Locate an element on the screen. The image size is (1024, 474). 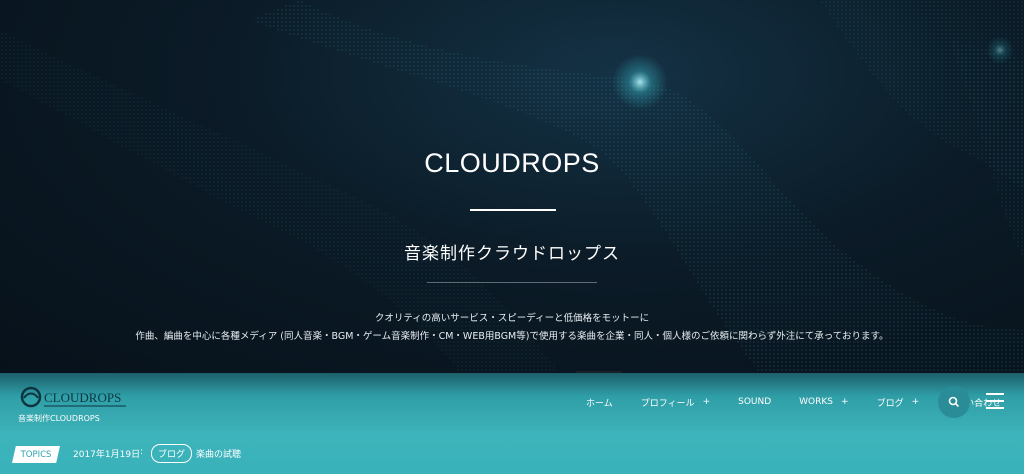
nav-item-label: プロフィール is located at coordinates (667, 403).